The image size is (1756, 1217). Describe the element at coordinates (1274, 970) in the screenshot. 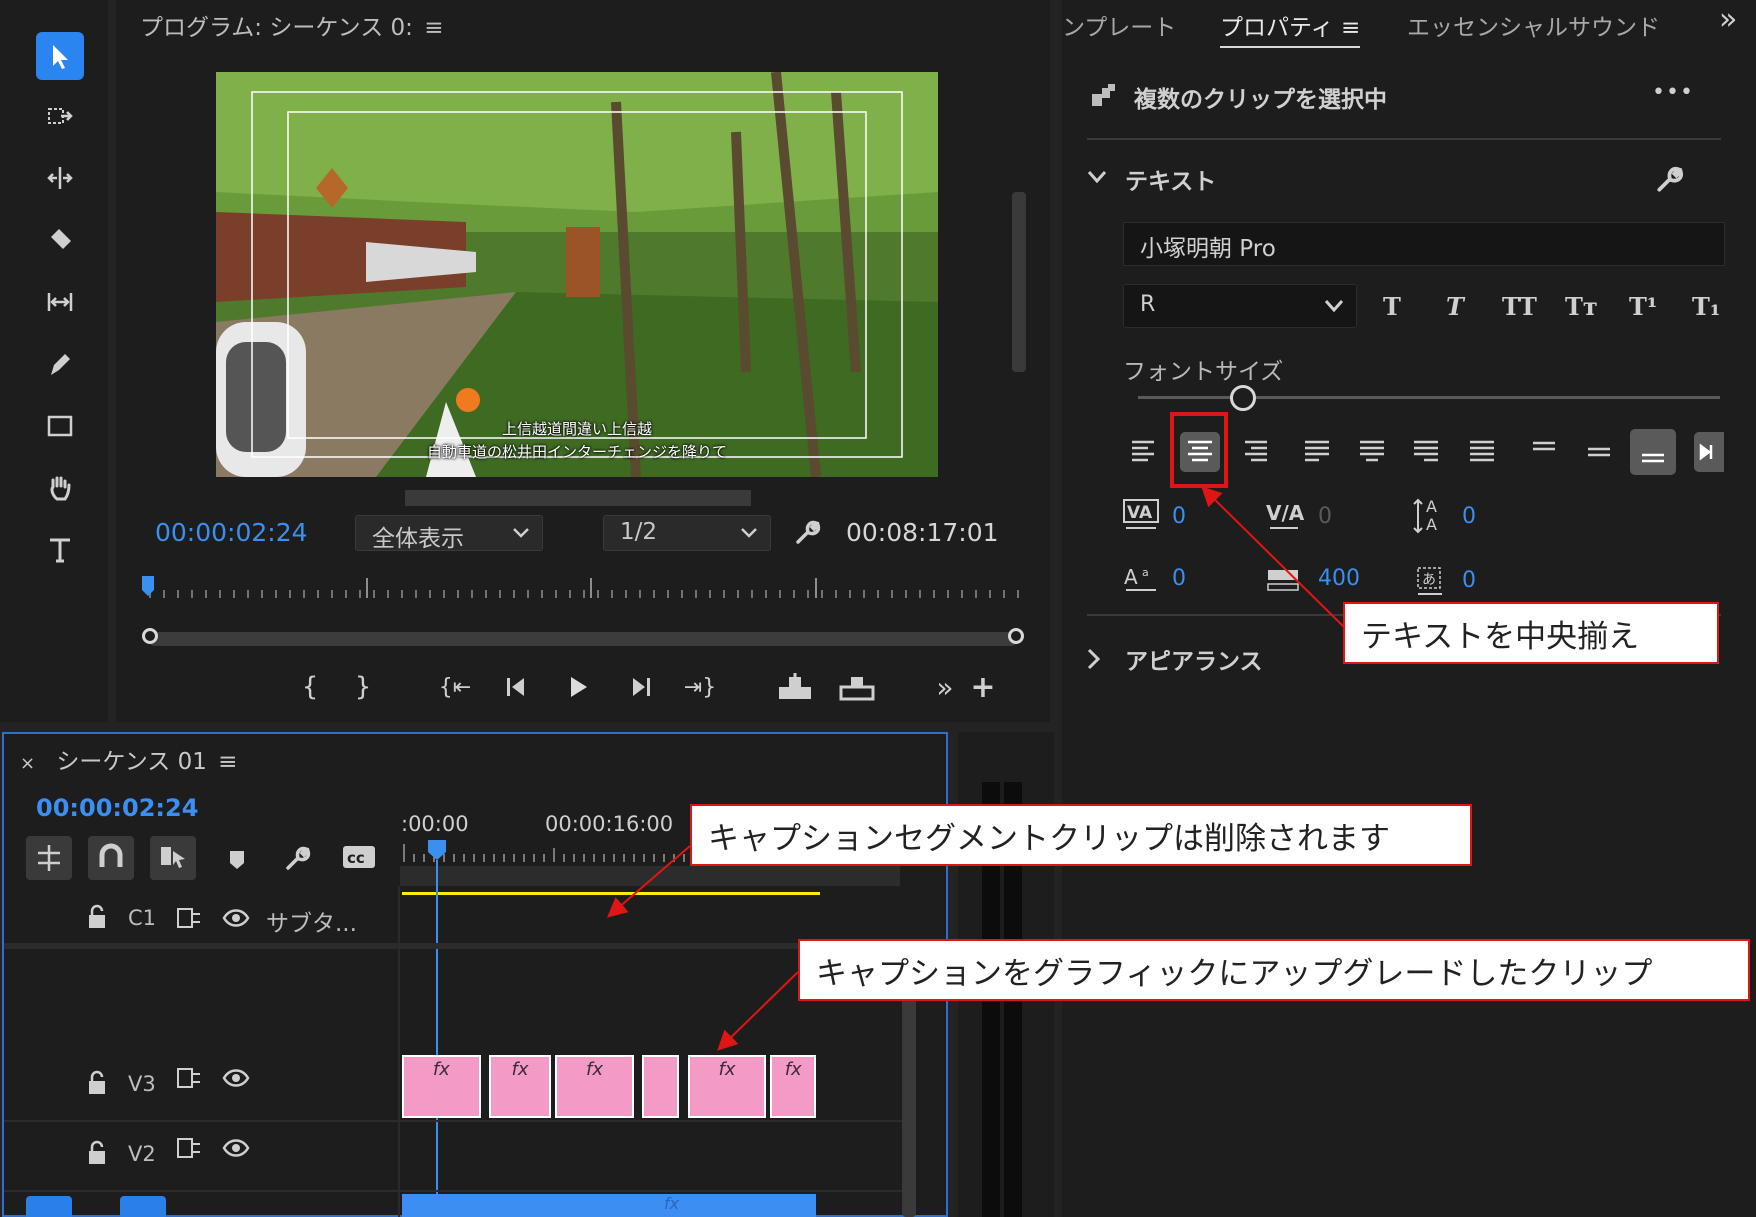

I see `callout-caption-upgraded: キャプションをグラフィックにアップグレードしたクリップ` at that location.